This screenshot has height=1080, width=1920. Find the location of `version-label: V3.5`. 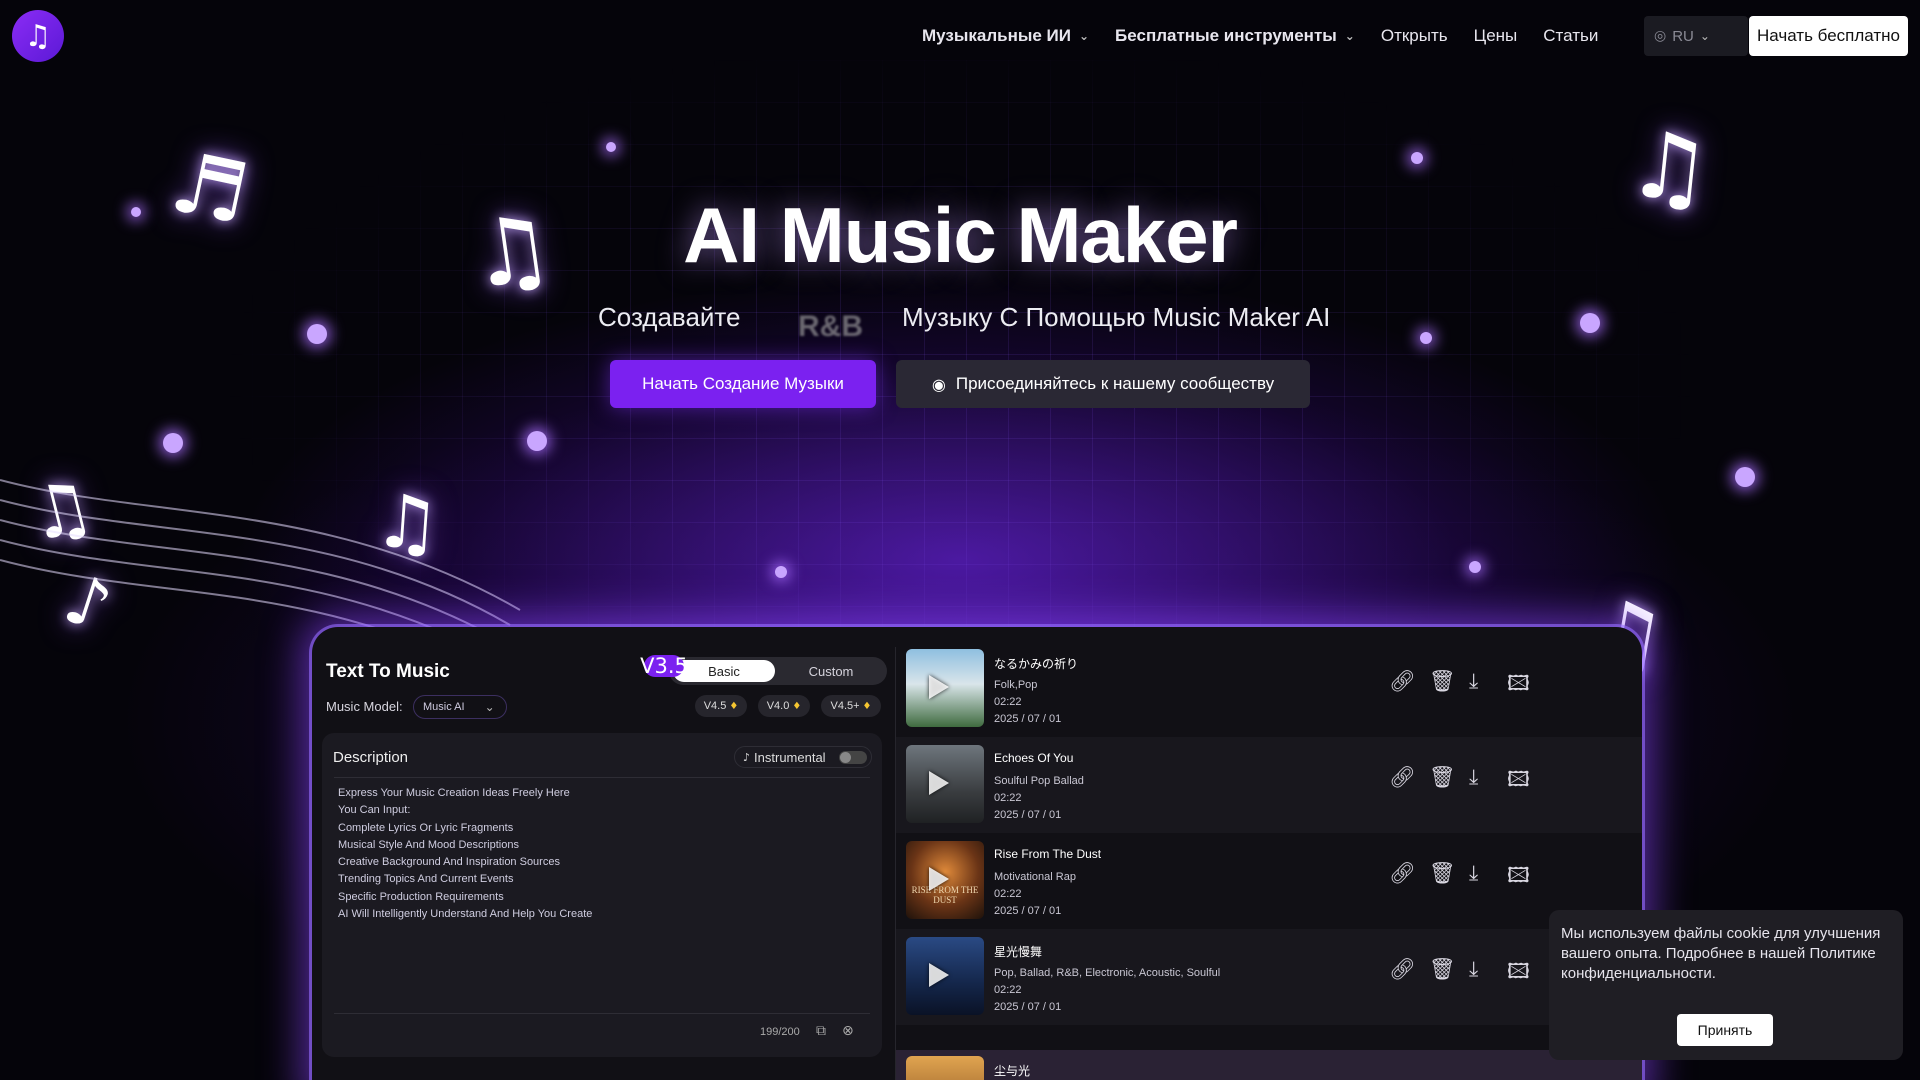

version-label: V3.5 is located at coordinates (664, 666).